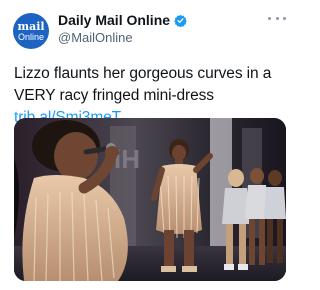  What do you see at coordinates (31, 26) in the screenshot?
I see `avatar-logo-text-1: mail` at bounding box center [31, 26].